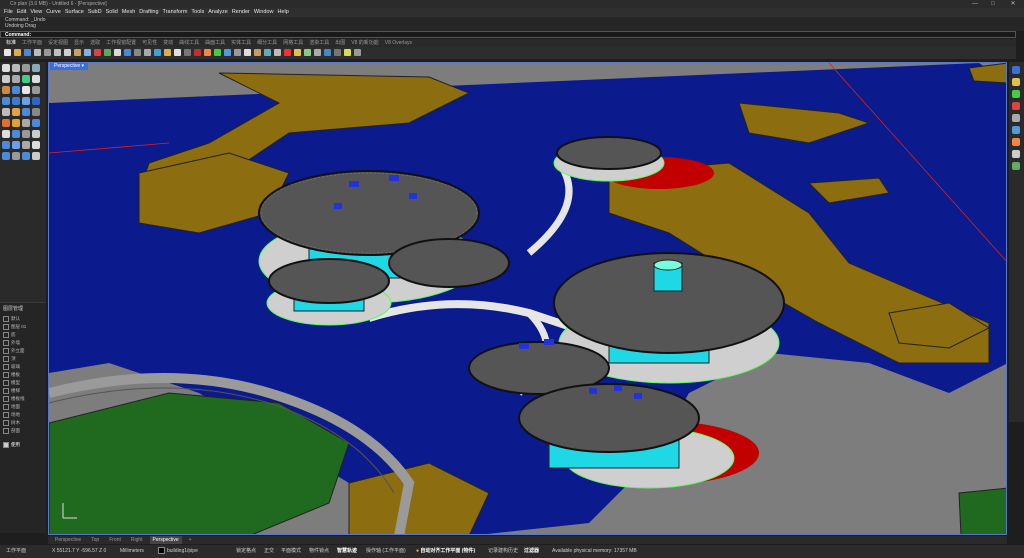  Describe the element at coordinates (307, 52) in the screenshot. I see `check-icon` at that location.